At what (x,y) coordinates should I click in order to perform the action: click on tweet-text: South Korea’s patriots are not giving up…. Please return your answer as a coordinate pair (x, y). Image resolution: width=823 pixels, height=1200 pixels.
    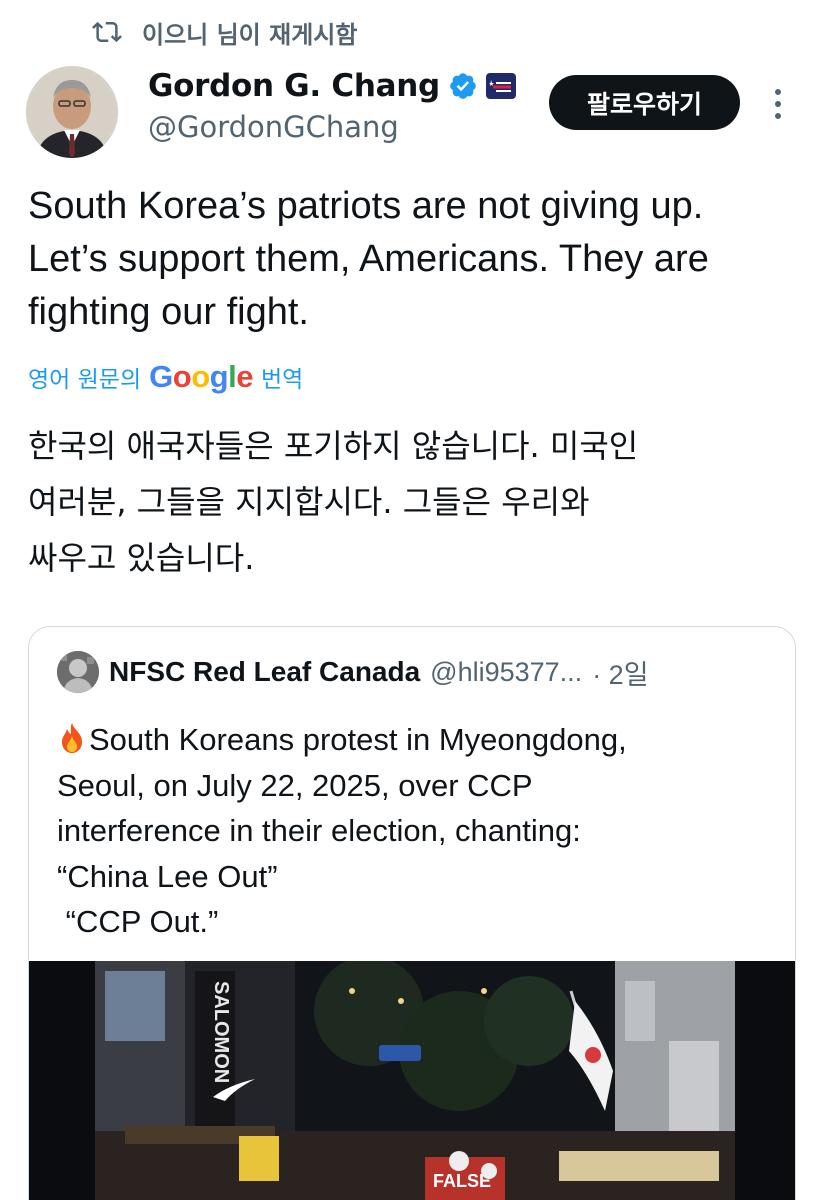
    Looking at the image, I should click on (368, 259).